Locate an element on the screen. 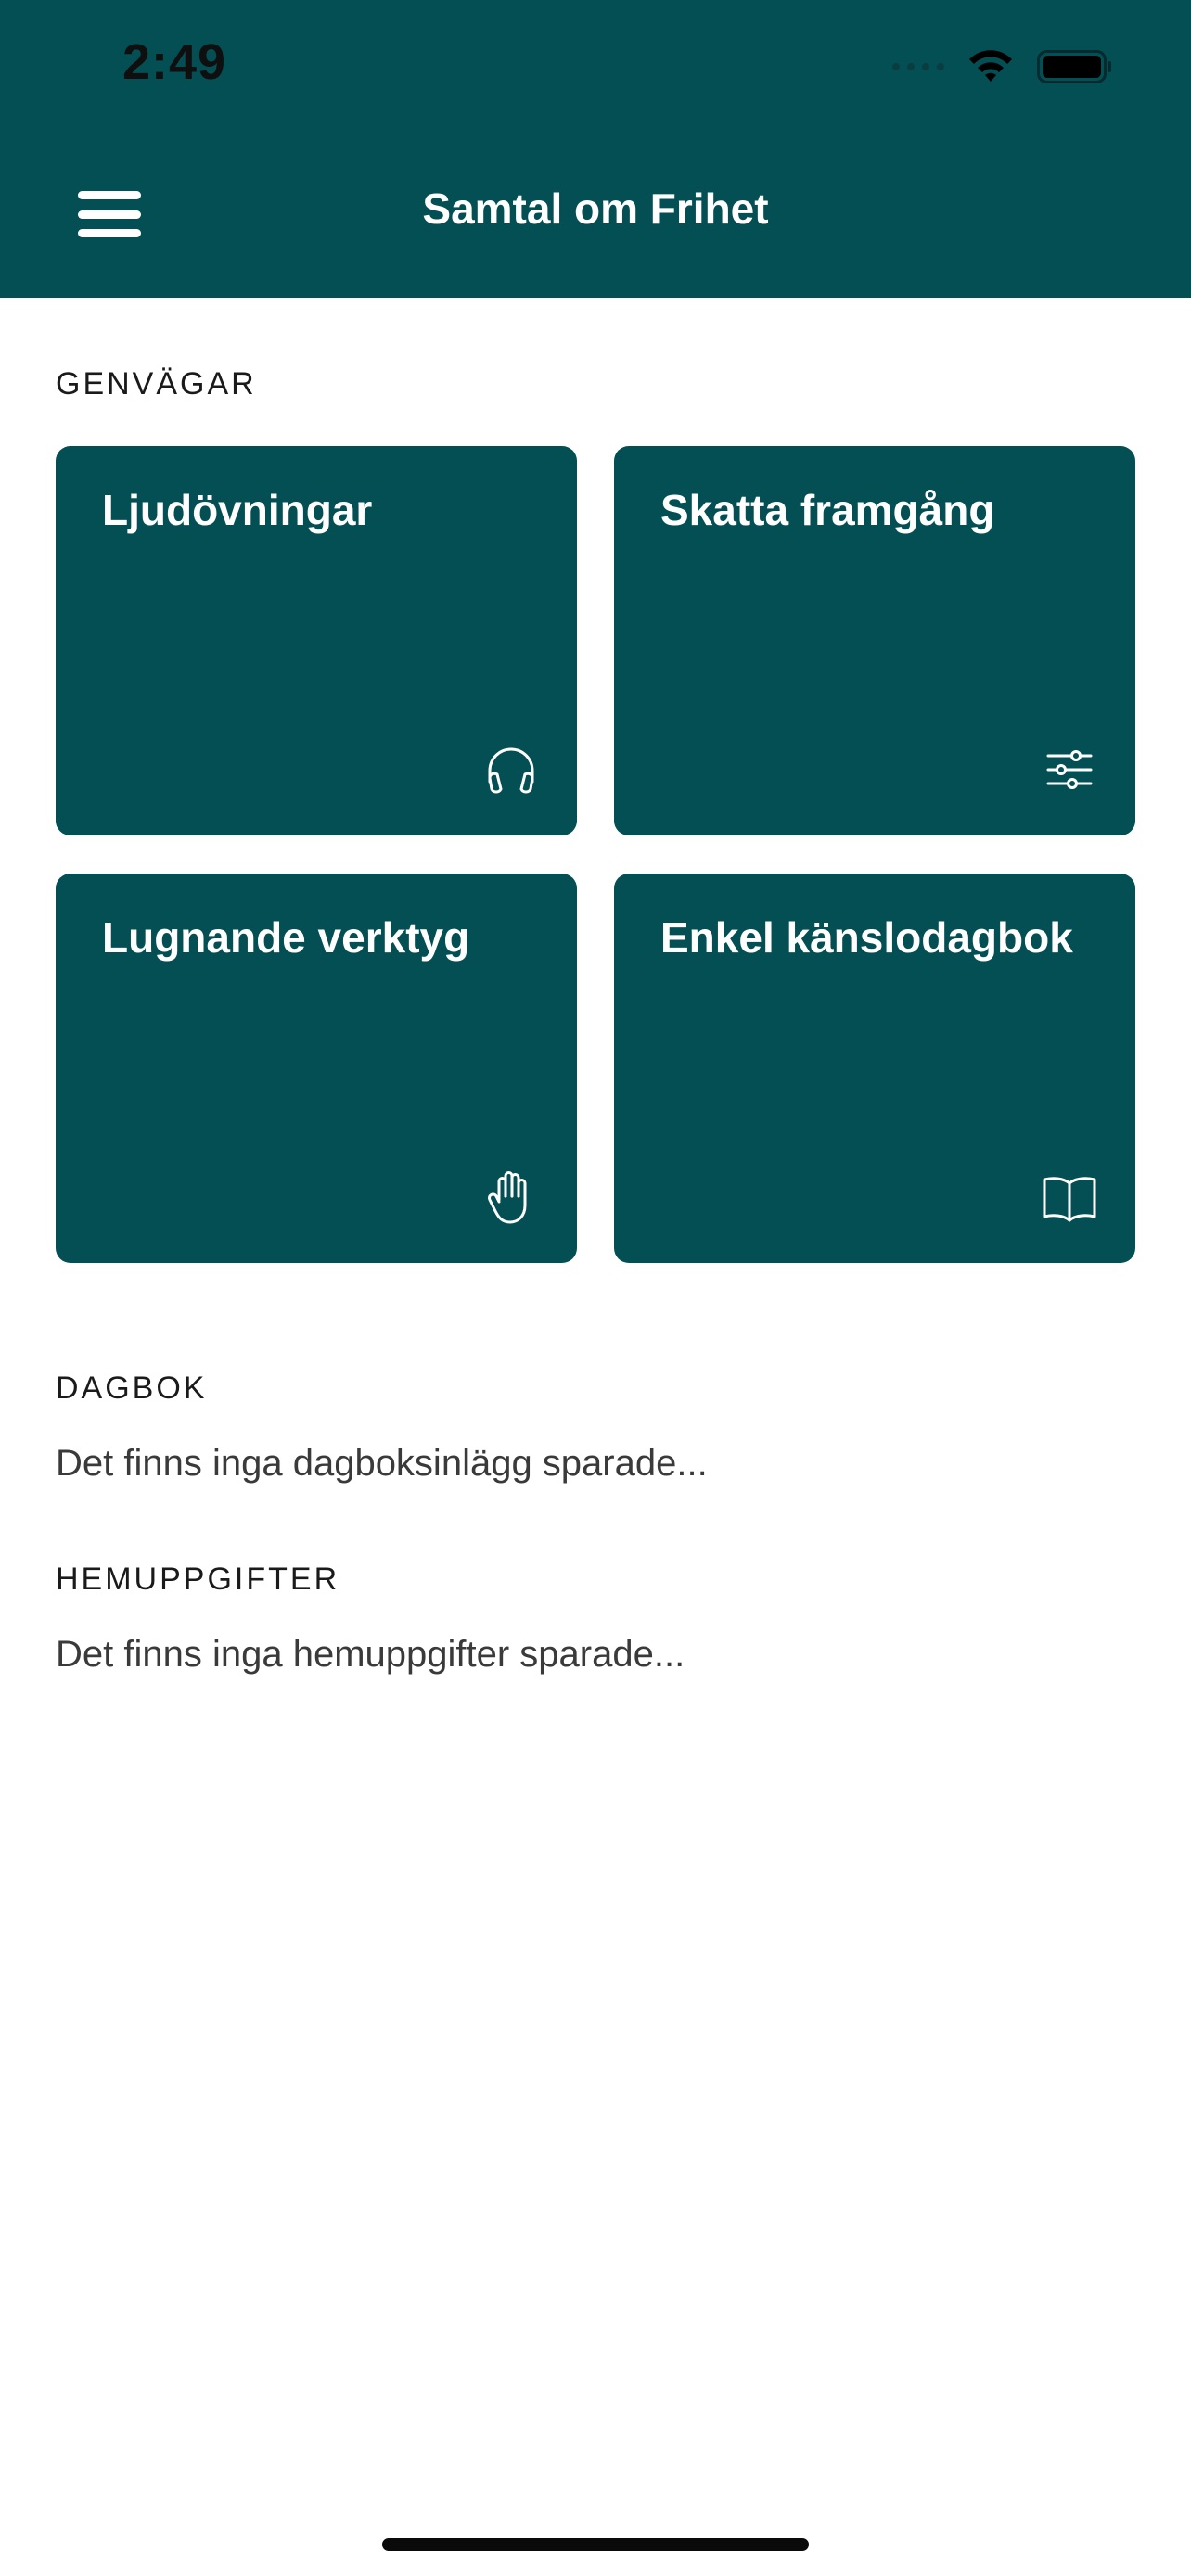 This screenshot has width=1191, height=2576. tile-label: Enkel känslodagbok is located at coordinates (866, 937).